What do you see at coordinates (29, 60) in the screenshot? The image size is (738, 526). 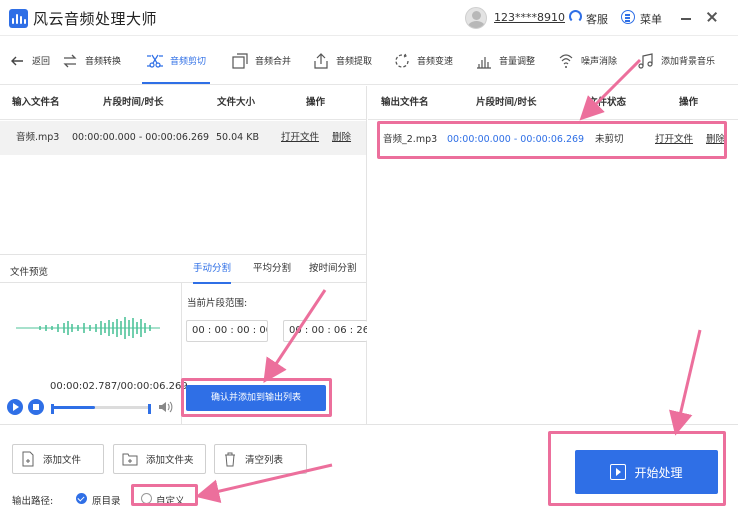 I see `back-button: 返回` at bounding box center [29, 60].